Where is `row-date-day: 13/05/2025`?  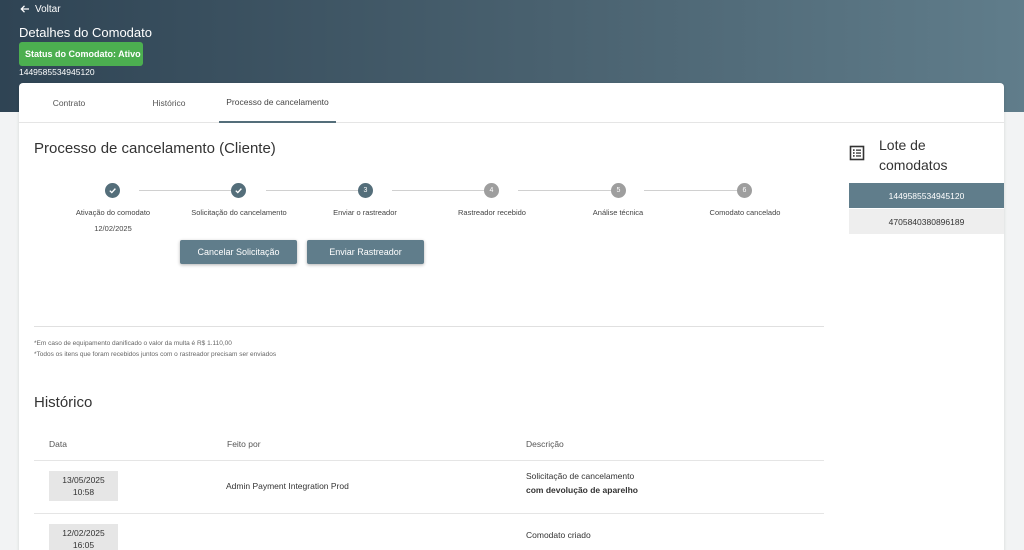
row-date-day: 13/05/2025 is located at coordinates (83, 480).